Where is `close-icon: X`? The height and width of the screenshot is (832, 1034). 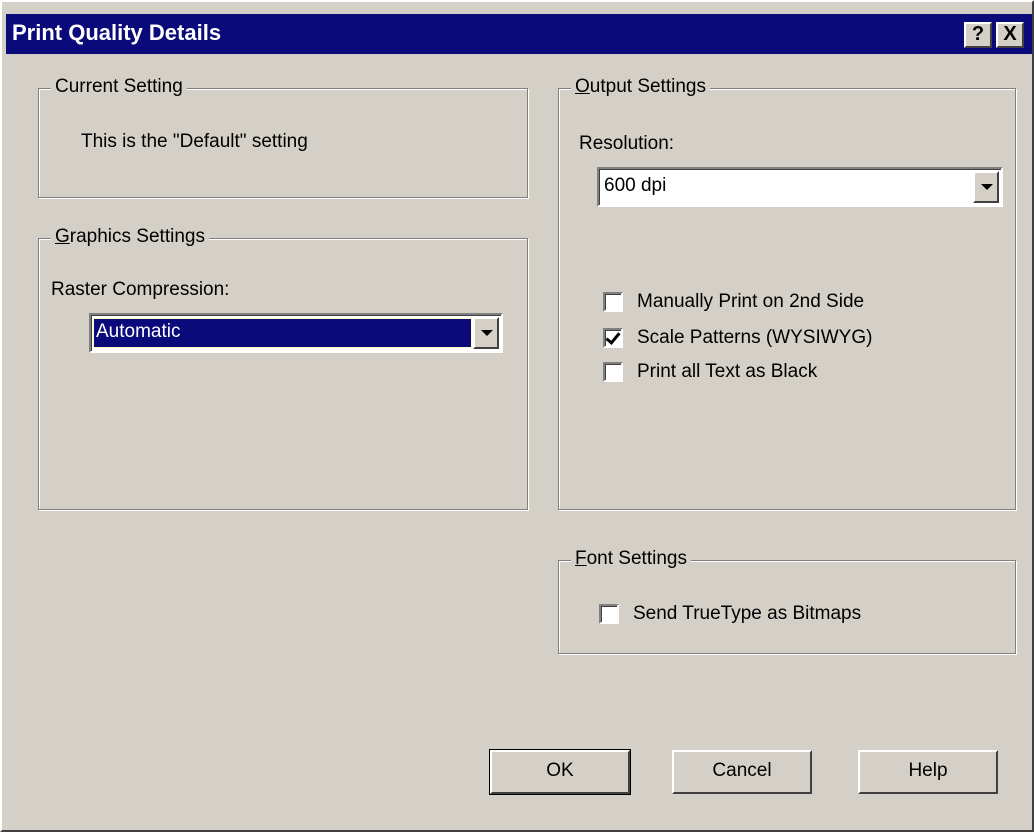
close-icon: X is located at coordinates (1010, 35).